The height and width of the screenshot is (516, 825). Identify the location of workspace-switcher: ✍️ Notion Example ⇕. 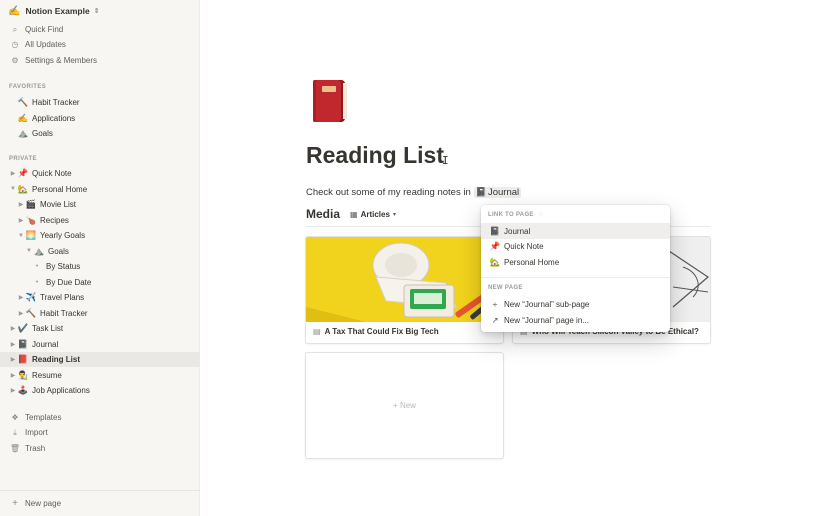
(54, 11).